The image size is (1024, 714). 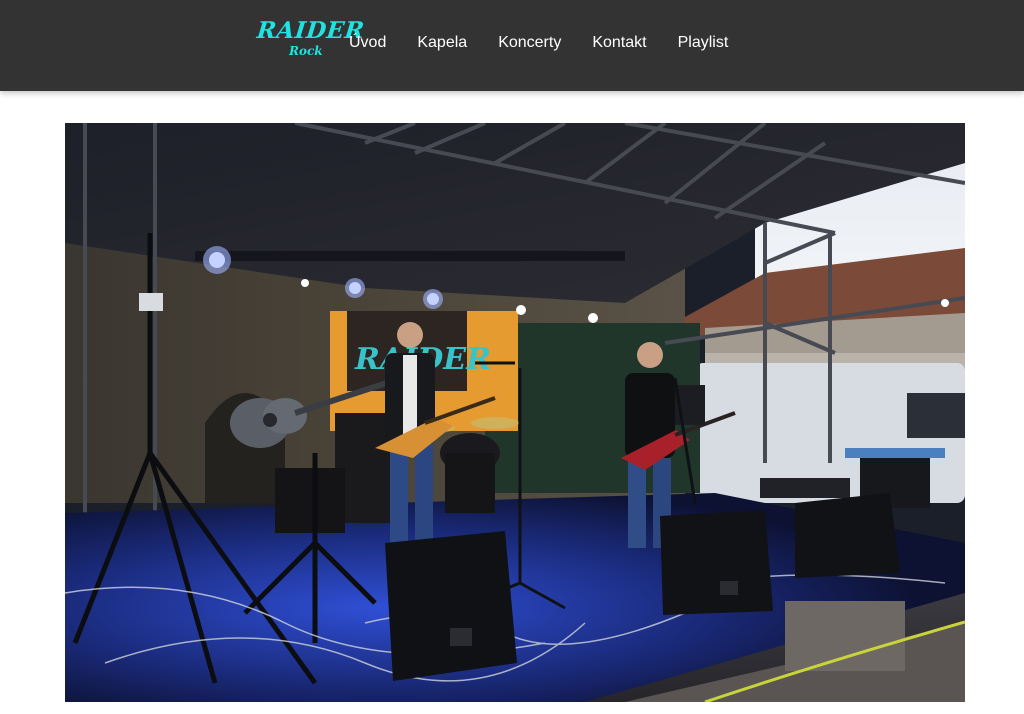 What do you see at coordinates (367, 43) in the screenshot?
I see `nav-item-uvod: Úvod` at bounding box center [367, 43].